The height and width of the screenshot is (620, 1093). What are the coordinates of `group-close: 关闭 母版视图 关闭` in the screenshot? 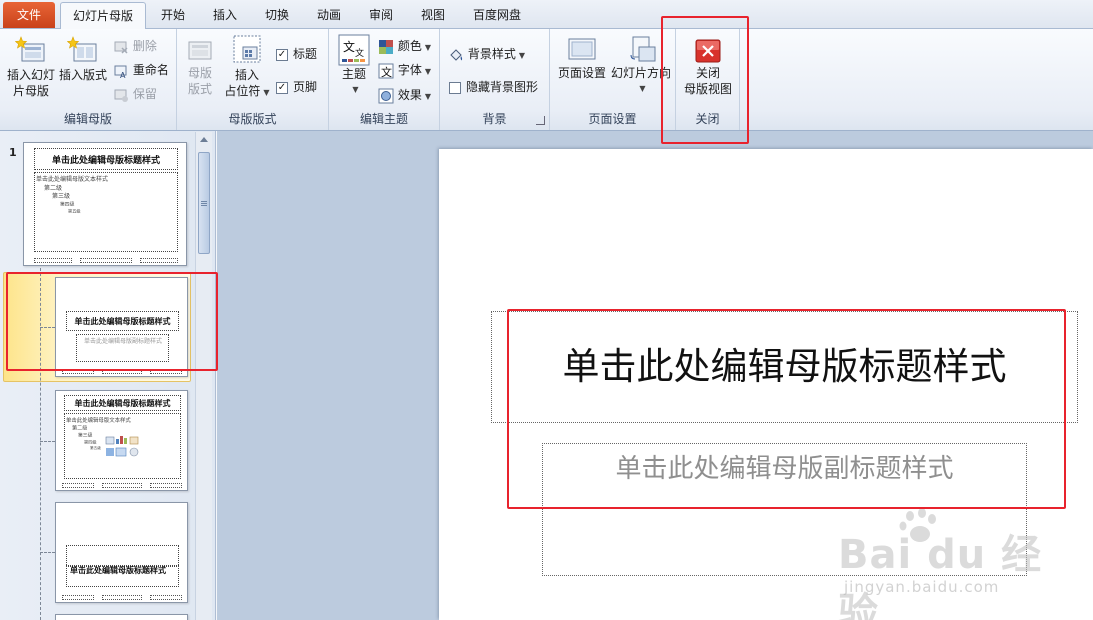 It's located at (708, 79).